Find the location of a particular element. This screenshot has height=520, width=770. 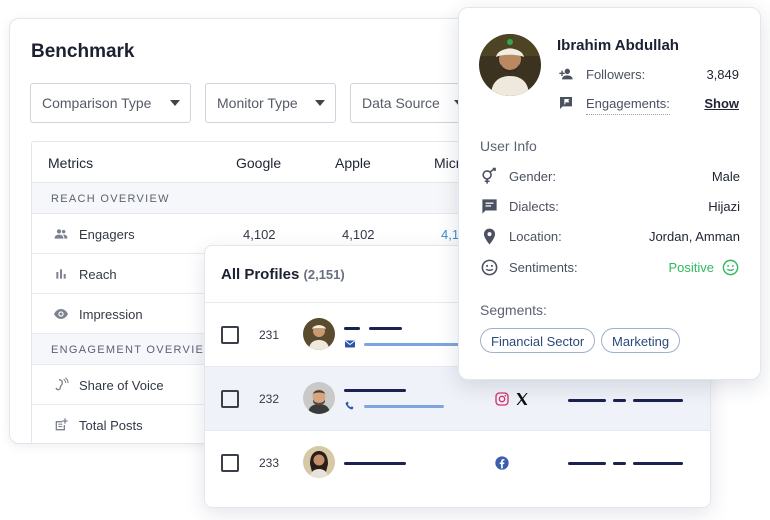

show-engagements-link: Show is located at coordinates (721, 103).